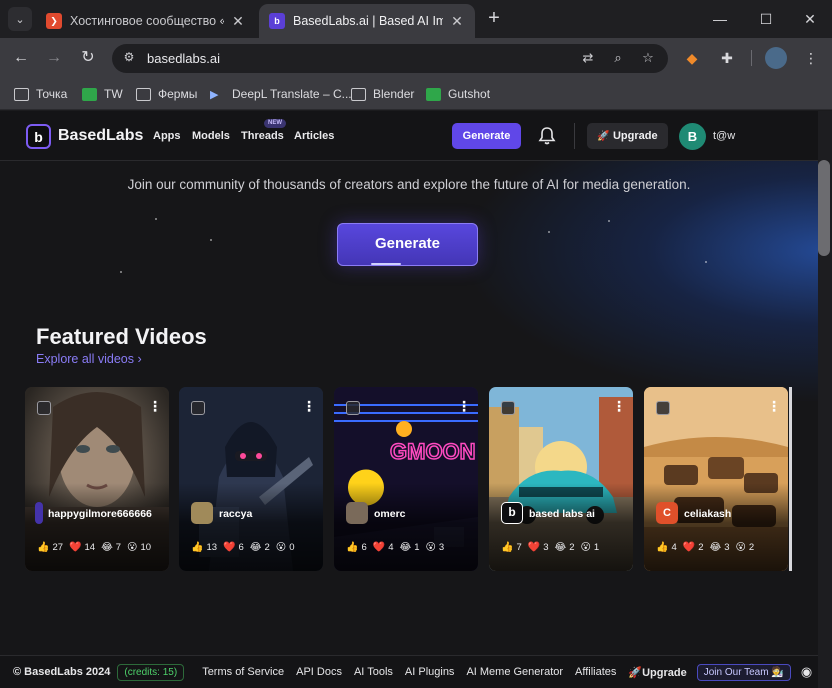 The height and width of the screenshot is (688, 832). What do you see at coordinates (692, 58) in the screenshot?
I see `metamask-icon: ◆` at bounding box center [692, 58].